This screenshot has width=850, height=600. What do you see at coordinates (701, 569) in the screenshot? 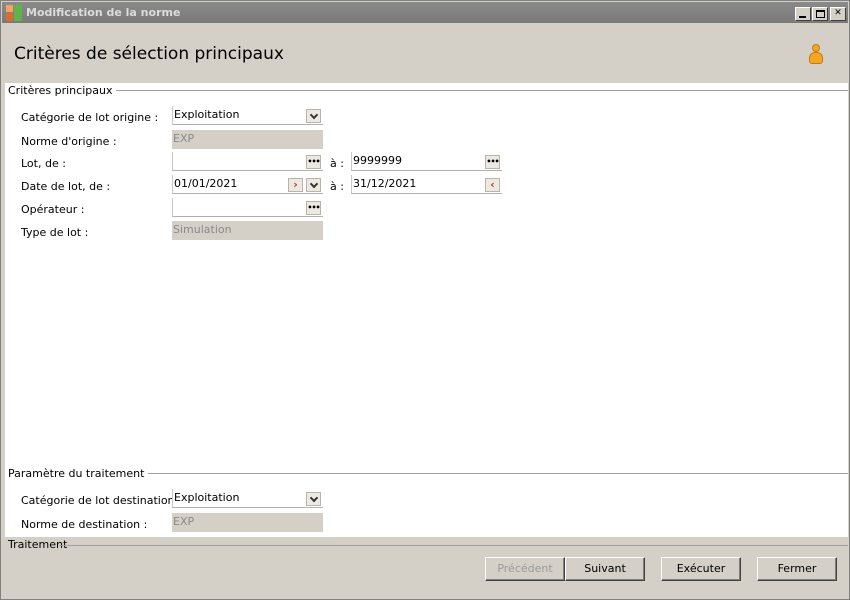
I see `execute-button: Exécuter` at bounding box center [701, 569].